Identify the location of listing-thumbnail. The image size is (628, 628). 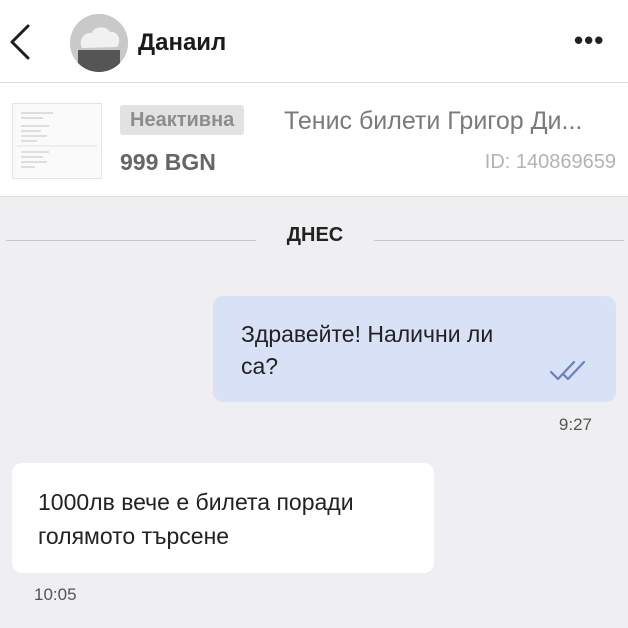
(57, 141).